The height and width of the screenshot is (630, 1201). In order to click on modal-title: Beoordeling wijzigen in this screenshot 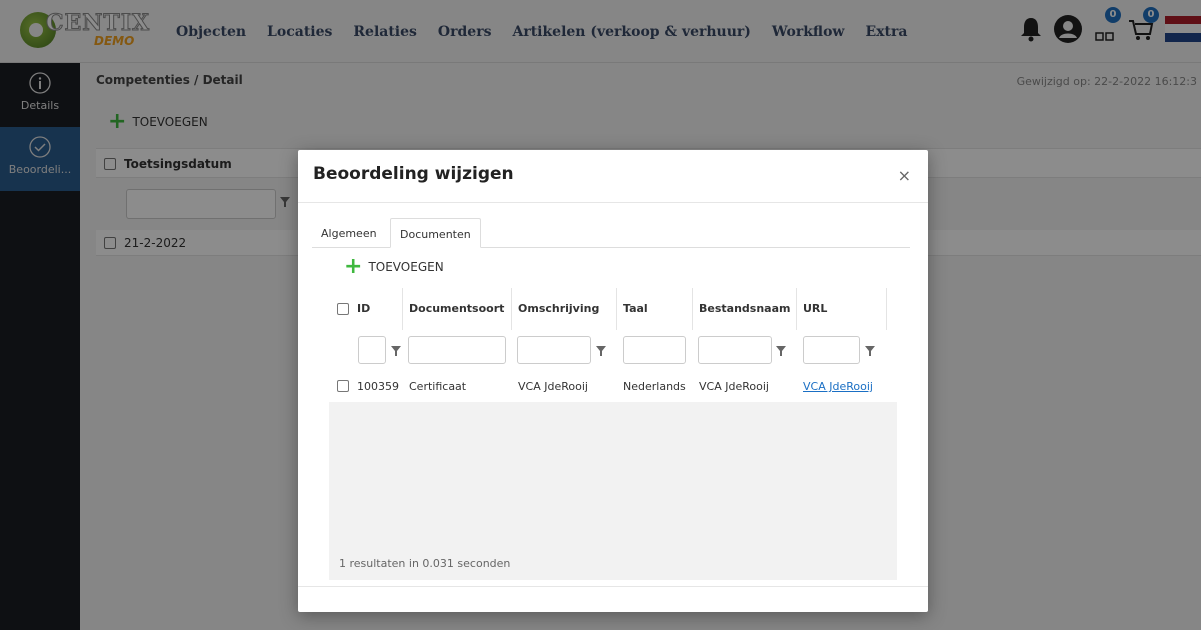, I will do `click(413, 174)`.